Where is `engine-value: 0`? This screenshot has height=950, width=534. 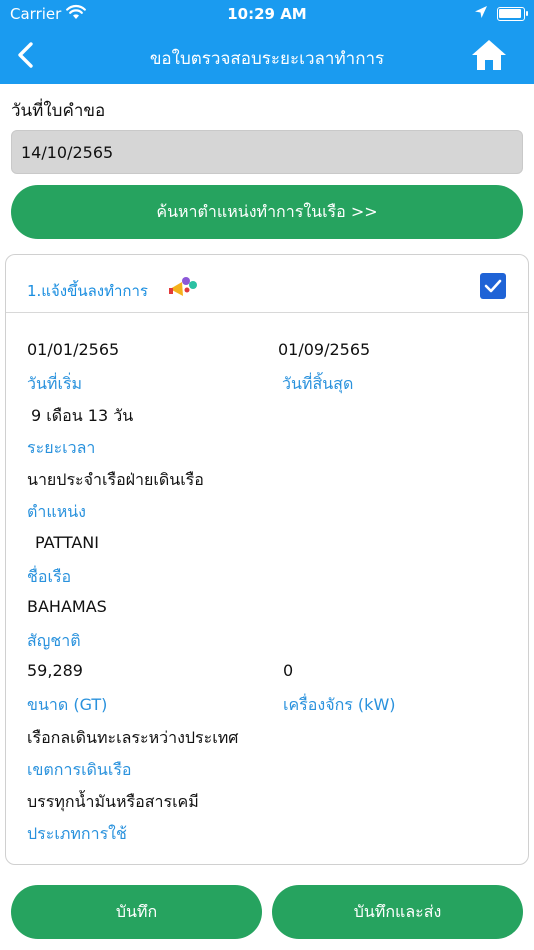 engine-value: 0 is located at coordinates (288, 670).